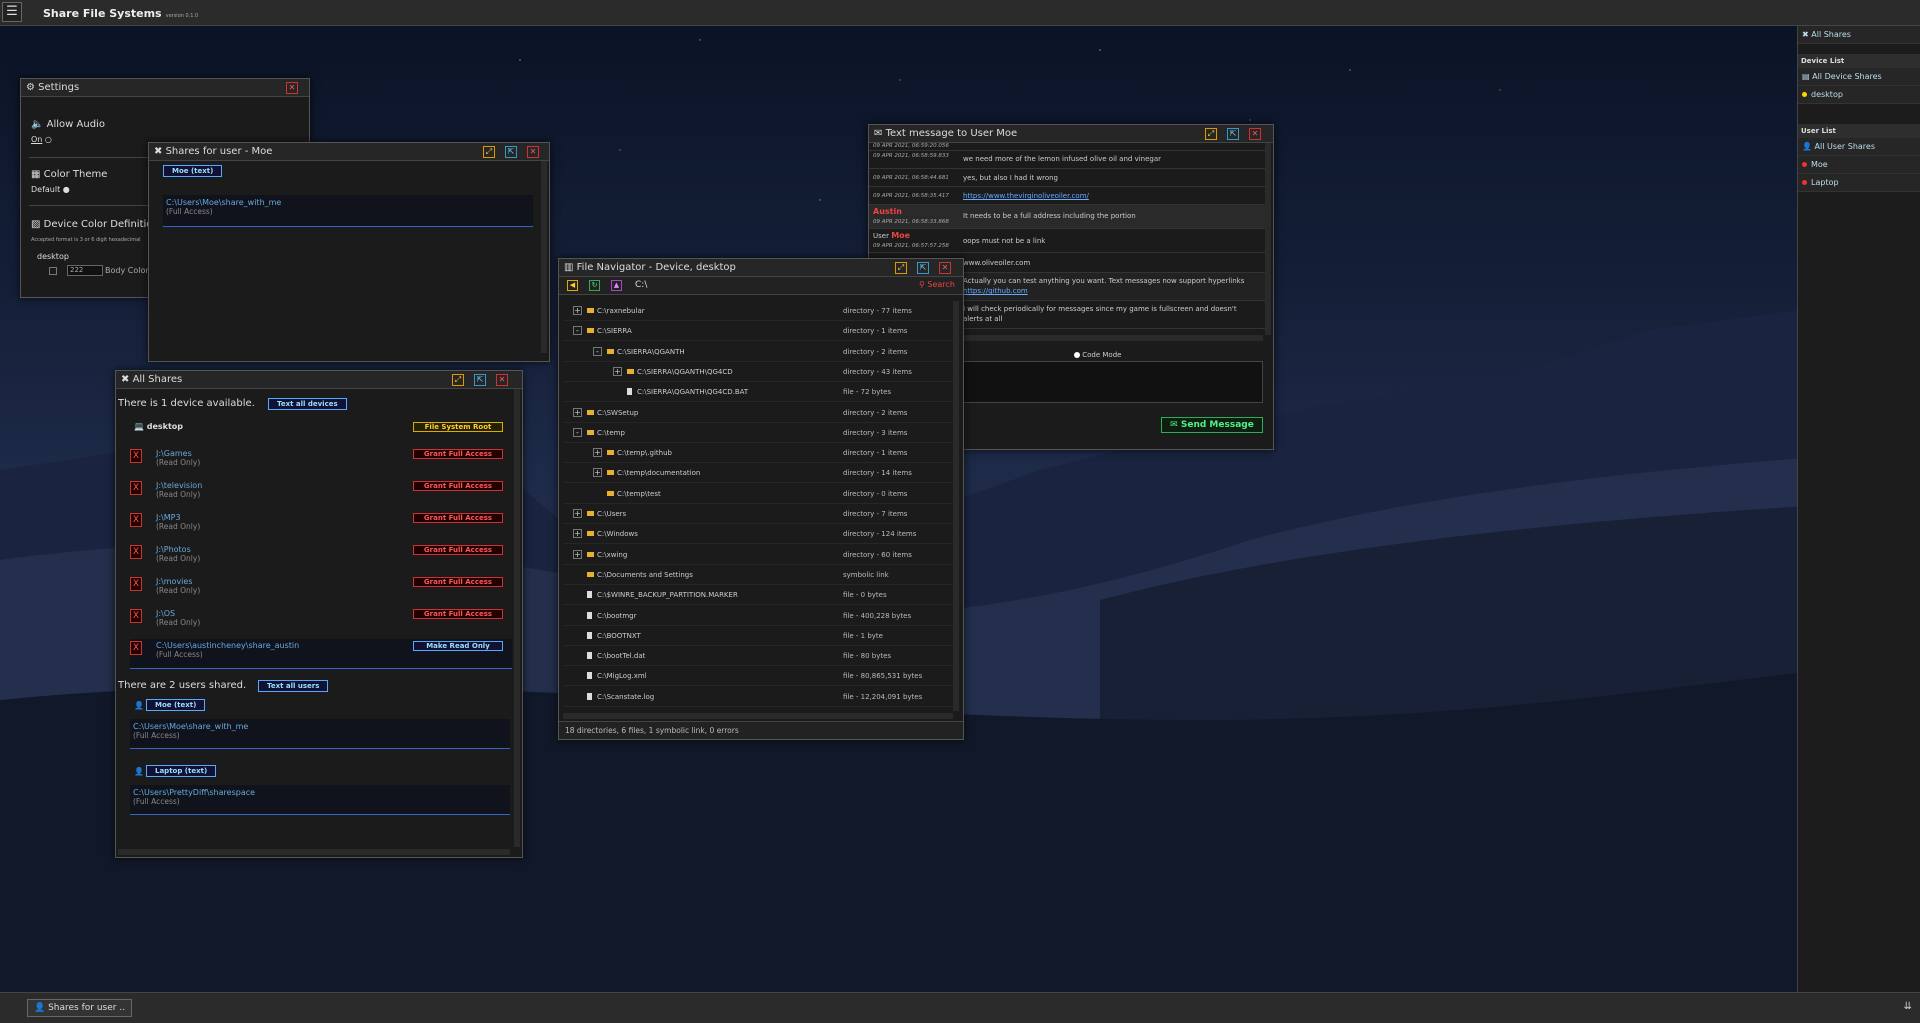 Image resolution: width=1920 pixels, height=1023 pixels. I want to click on file-row: + C:\raxnebular directory - 77 items, so click(760, 311).